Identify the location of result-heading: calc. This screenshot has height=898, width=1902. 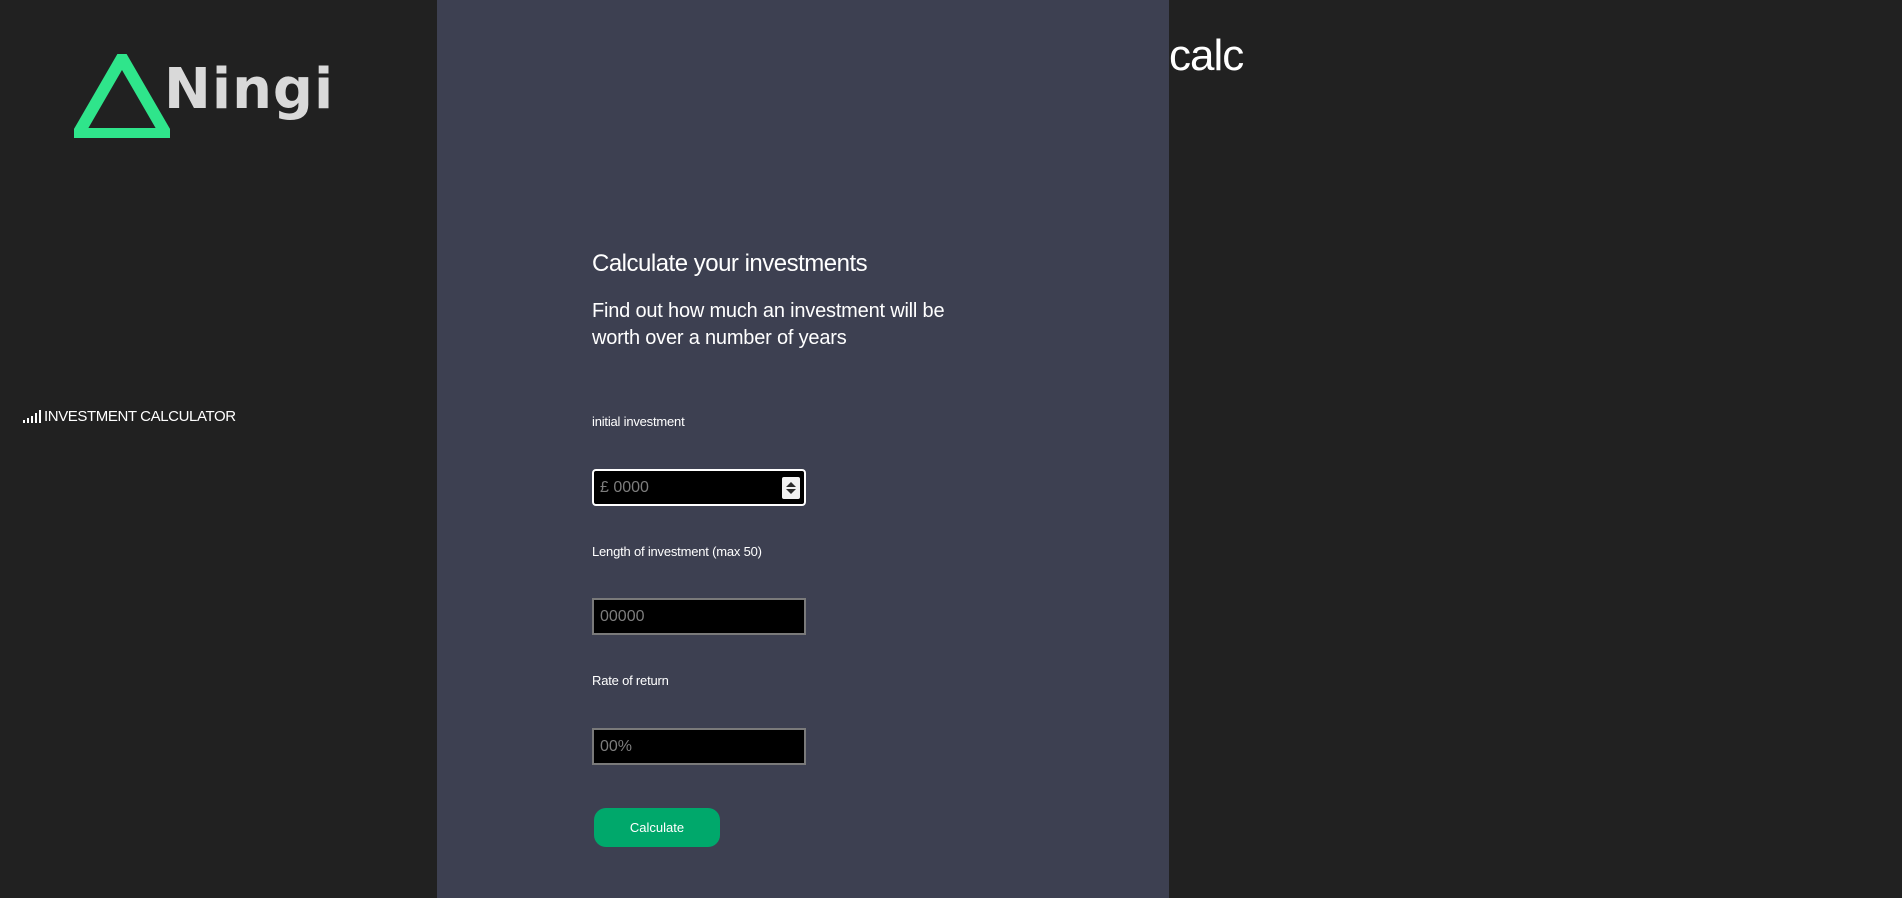
(1206, 55).